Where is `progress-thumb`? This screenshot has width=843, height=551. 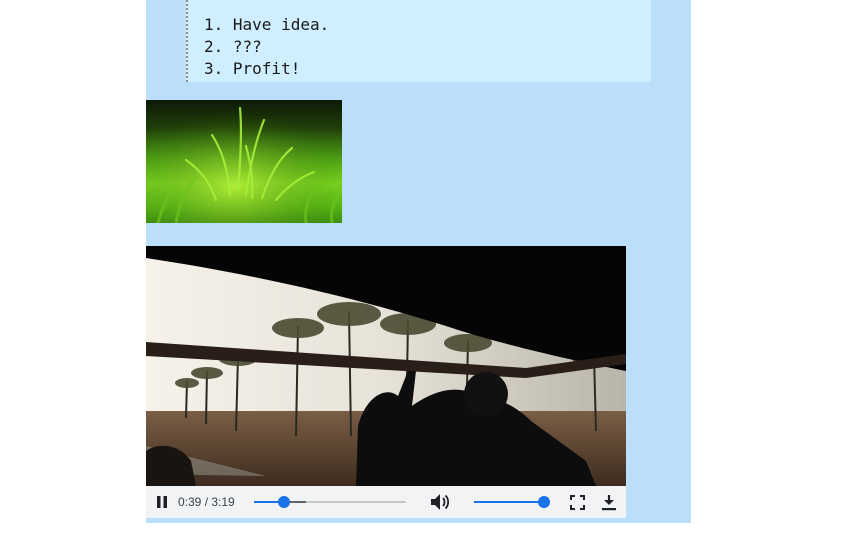
progress-thumb is located at coordinates (283, 502).